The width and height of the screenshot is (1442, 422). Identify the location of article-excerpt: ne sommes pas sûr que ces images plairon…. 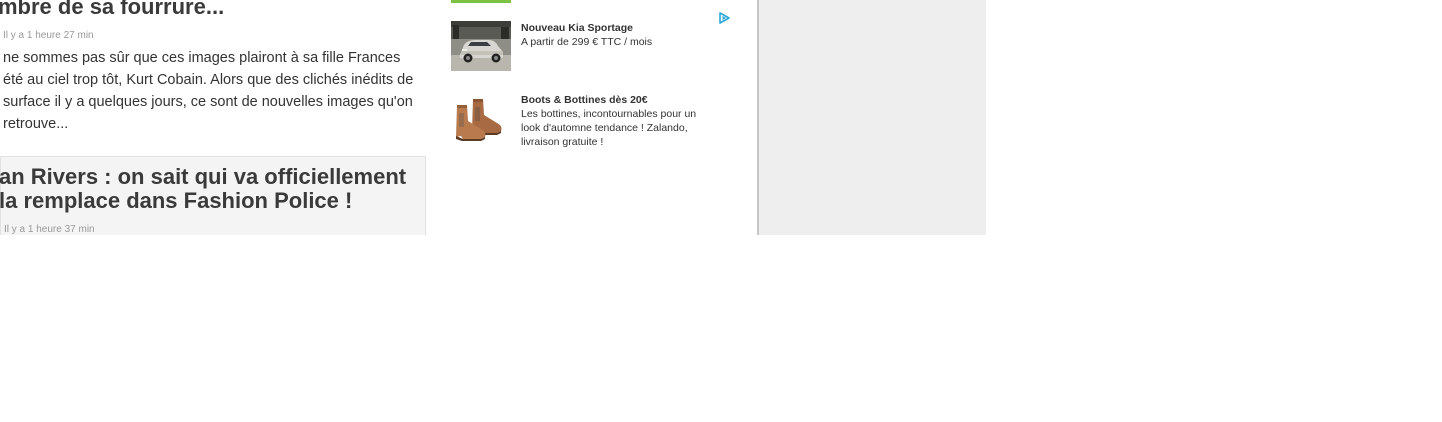
(208, 91).